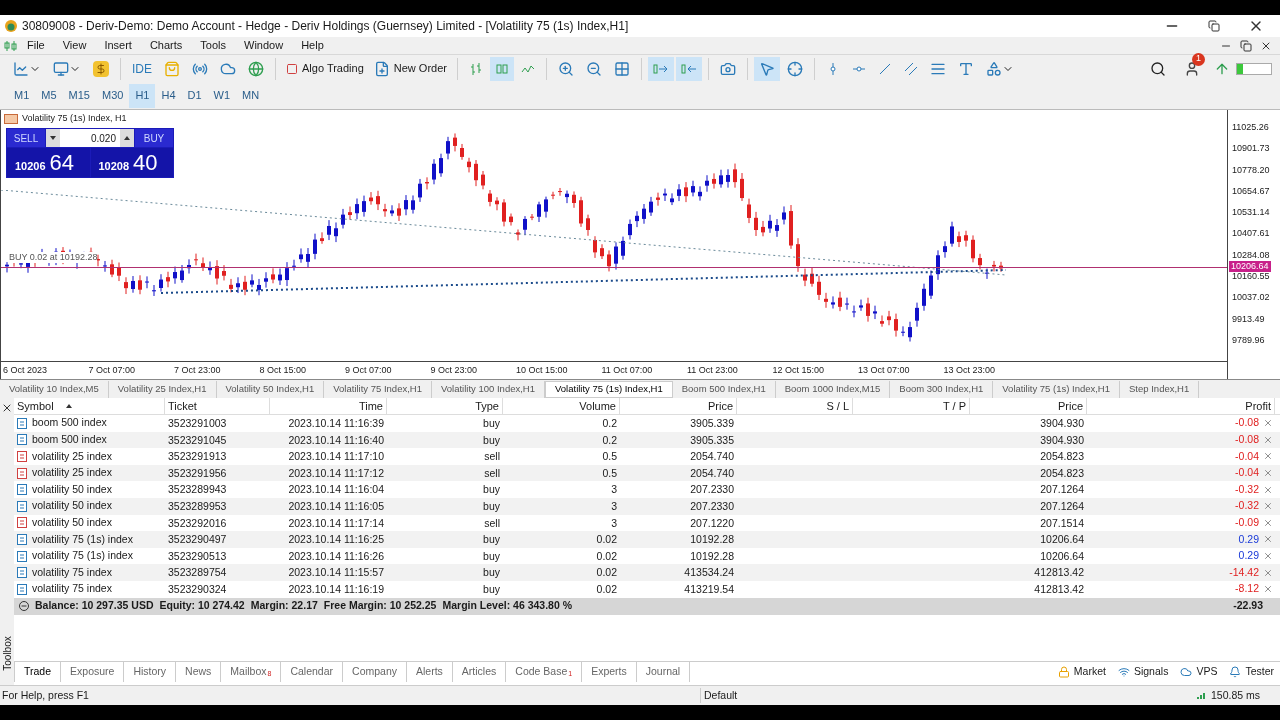 The width and height of the screenshot is (1280, 720). I want to click on menu-item: View, so click(74, 45).